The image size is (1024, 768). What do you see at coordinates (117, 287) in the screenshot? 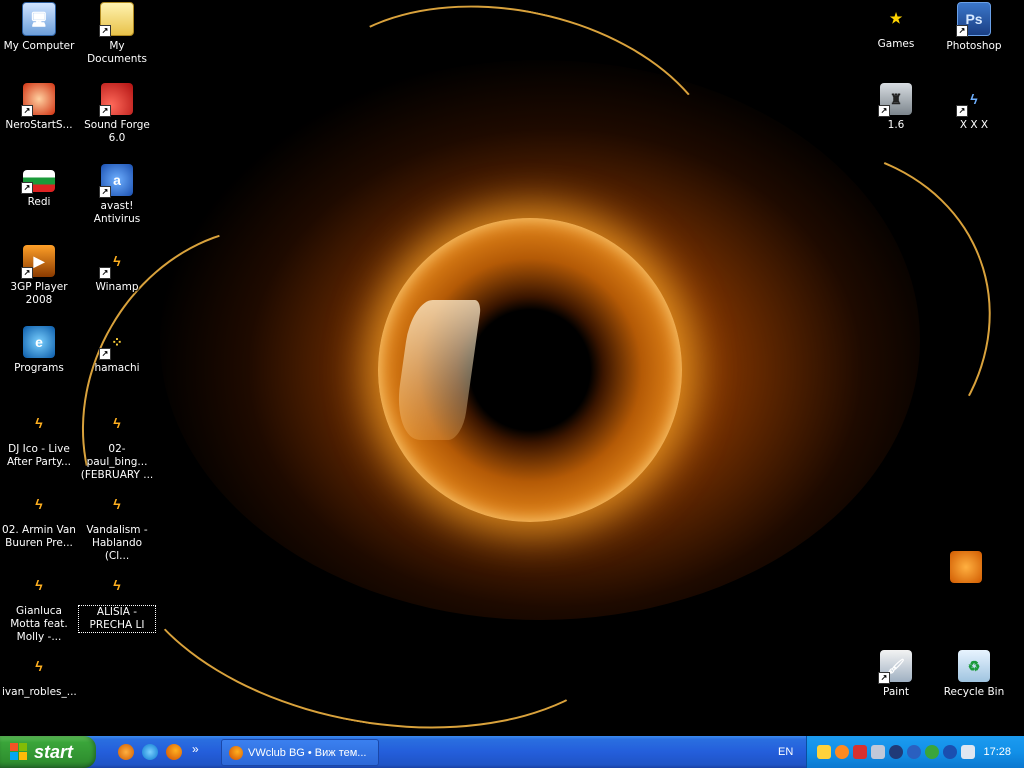
I see `desktop-icon-label: Winamp` at bounding box center [117, 287].